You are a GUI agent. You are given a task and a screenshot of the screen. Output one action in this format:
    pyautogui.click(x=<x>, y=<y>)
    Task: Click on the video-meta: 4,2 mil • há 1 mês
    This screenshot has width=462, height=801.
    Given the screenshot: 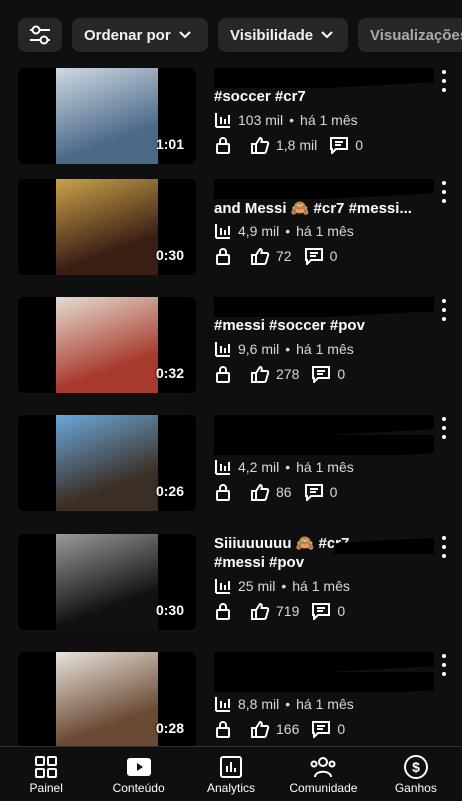 What is the action you would take?
    pyautogui.click(x=324, y=467)
    